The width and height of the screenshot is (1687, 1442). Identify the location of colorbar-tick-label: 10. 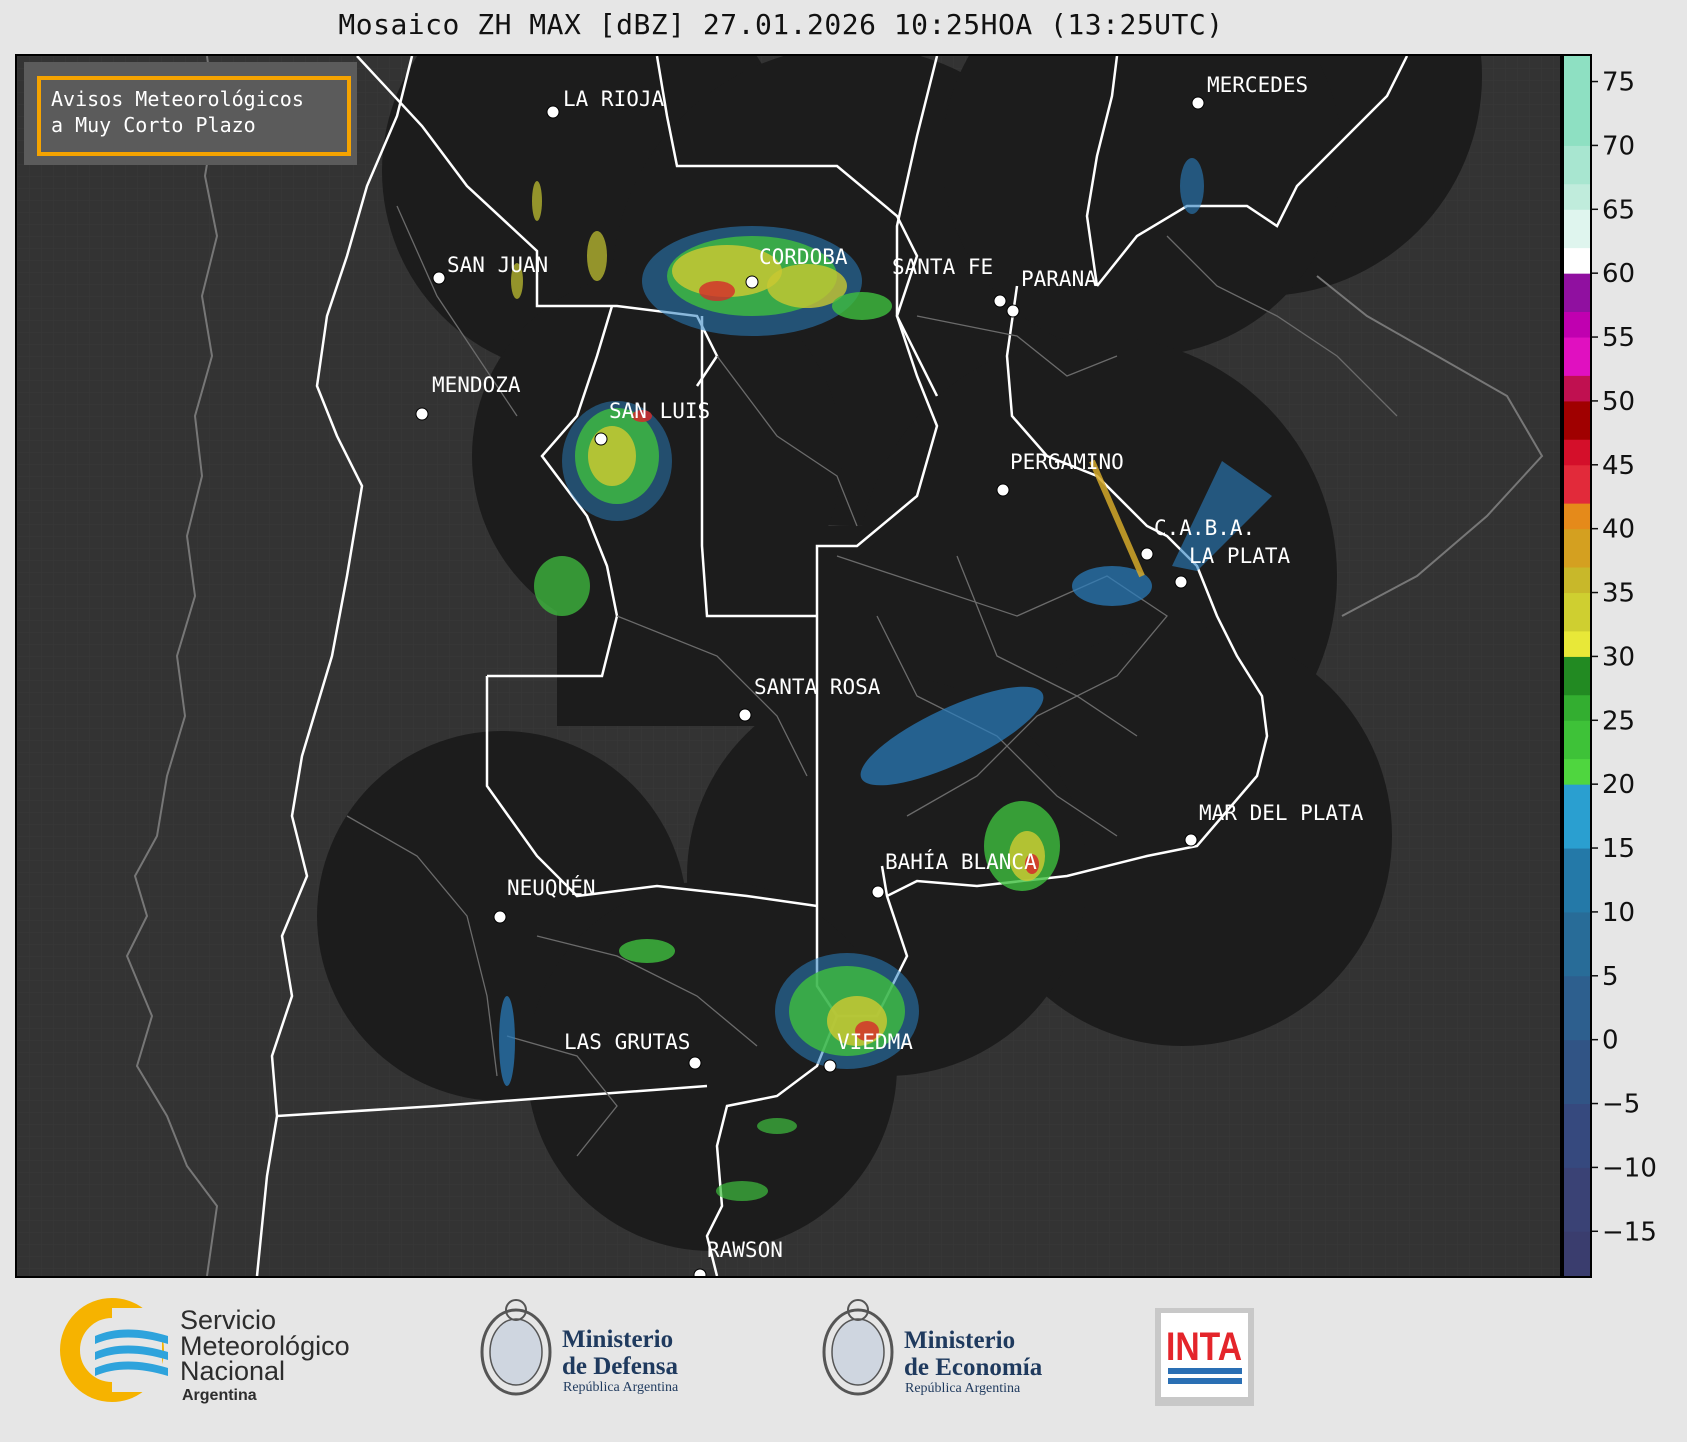
(1618, 913).